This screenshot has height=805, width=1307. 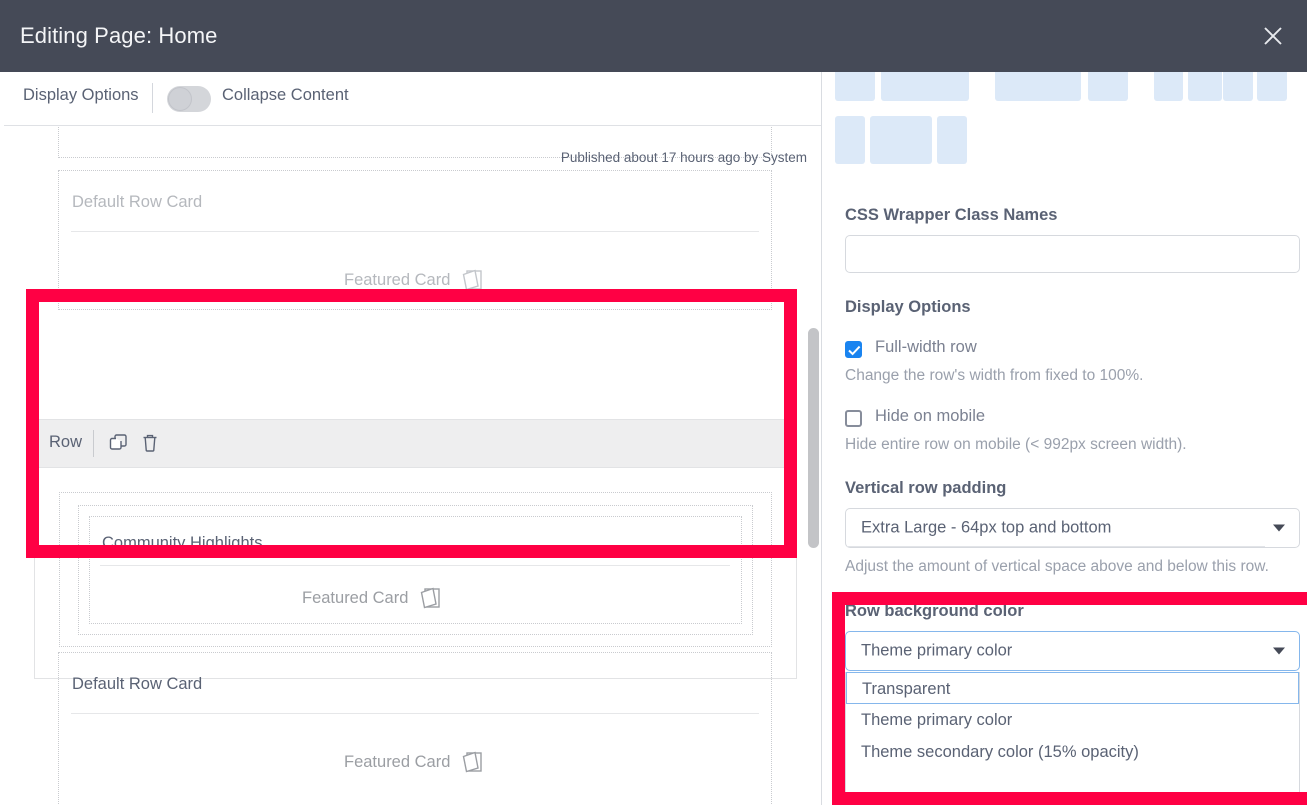 What do you see at coordinates (951, 215) in the screenshot?
I see `css-wrapper-label: CSS Wrapper Class Names` at bounding box center [951, 215].